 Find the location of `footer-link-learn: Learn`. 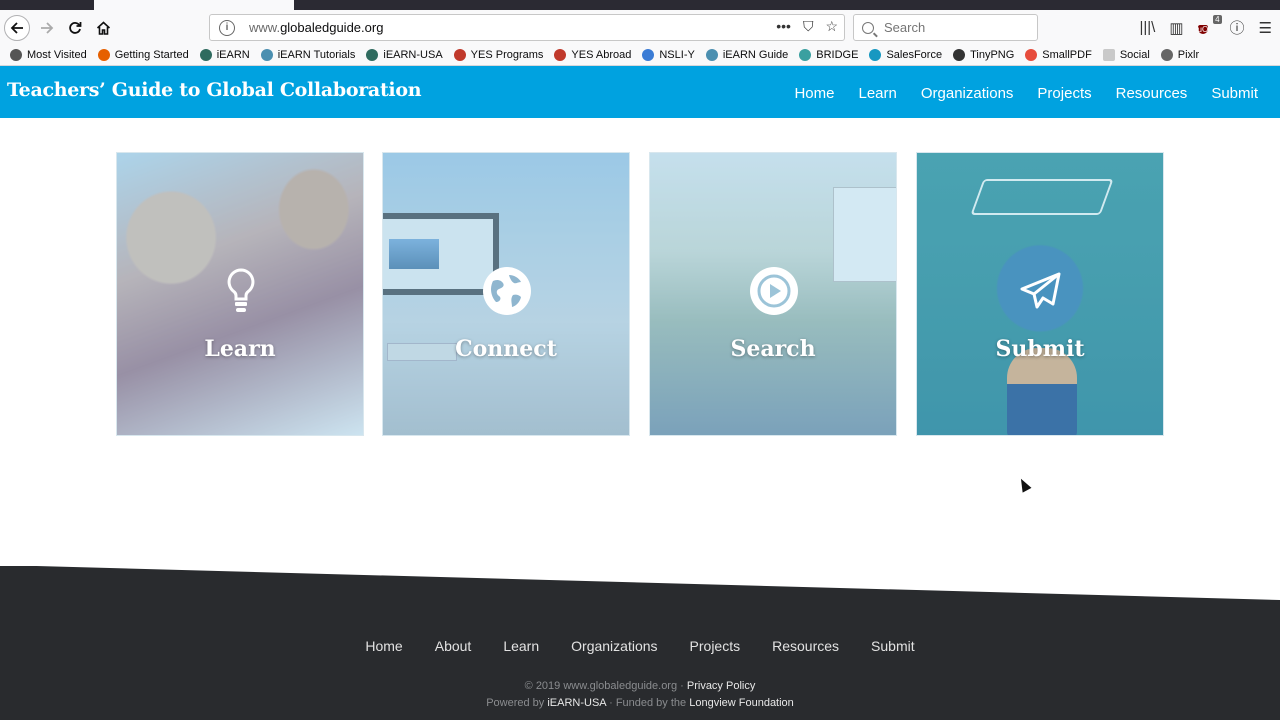

footer-link-learn: Learn is located at coordinates (521, 646).